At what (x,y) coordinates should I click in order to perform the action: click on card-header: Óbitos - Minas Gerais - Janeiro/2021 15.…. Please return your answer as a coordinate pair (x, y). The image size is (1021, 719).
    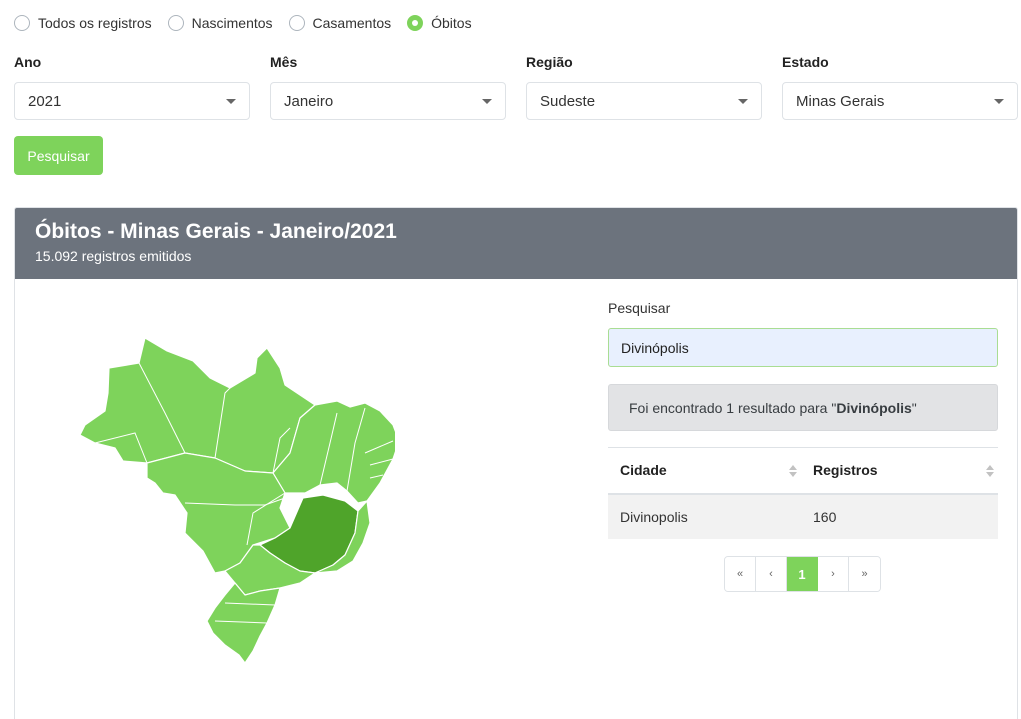
    Looking at the image, I should click on (516, 243).